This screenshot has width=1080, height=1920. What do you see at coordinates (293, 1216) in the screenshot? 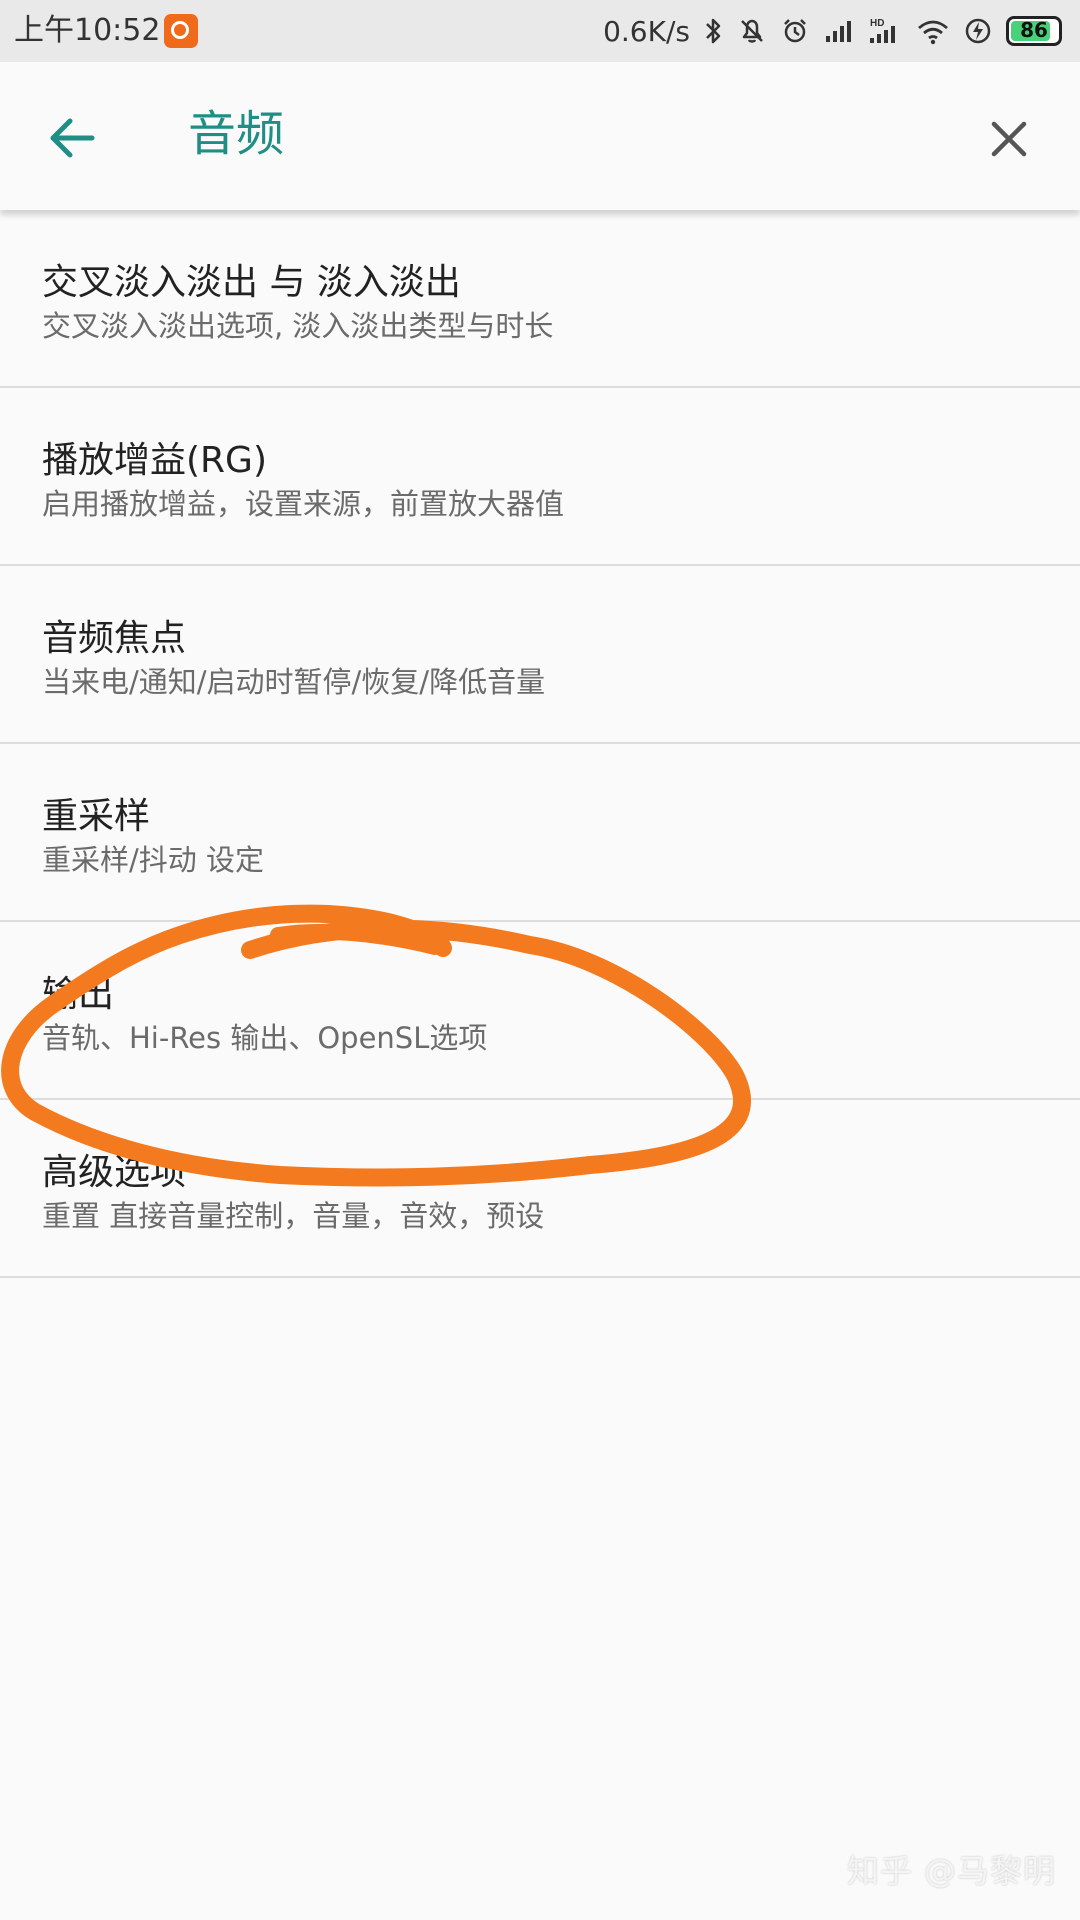
I see `item-subtitle: 重置 直接音量控制，音量，音效，预设` at bounding box center [293, 1216].